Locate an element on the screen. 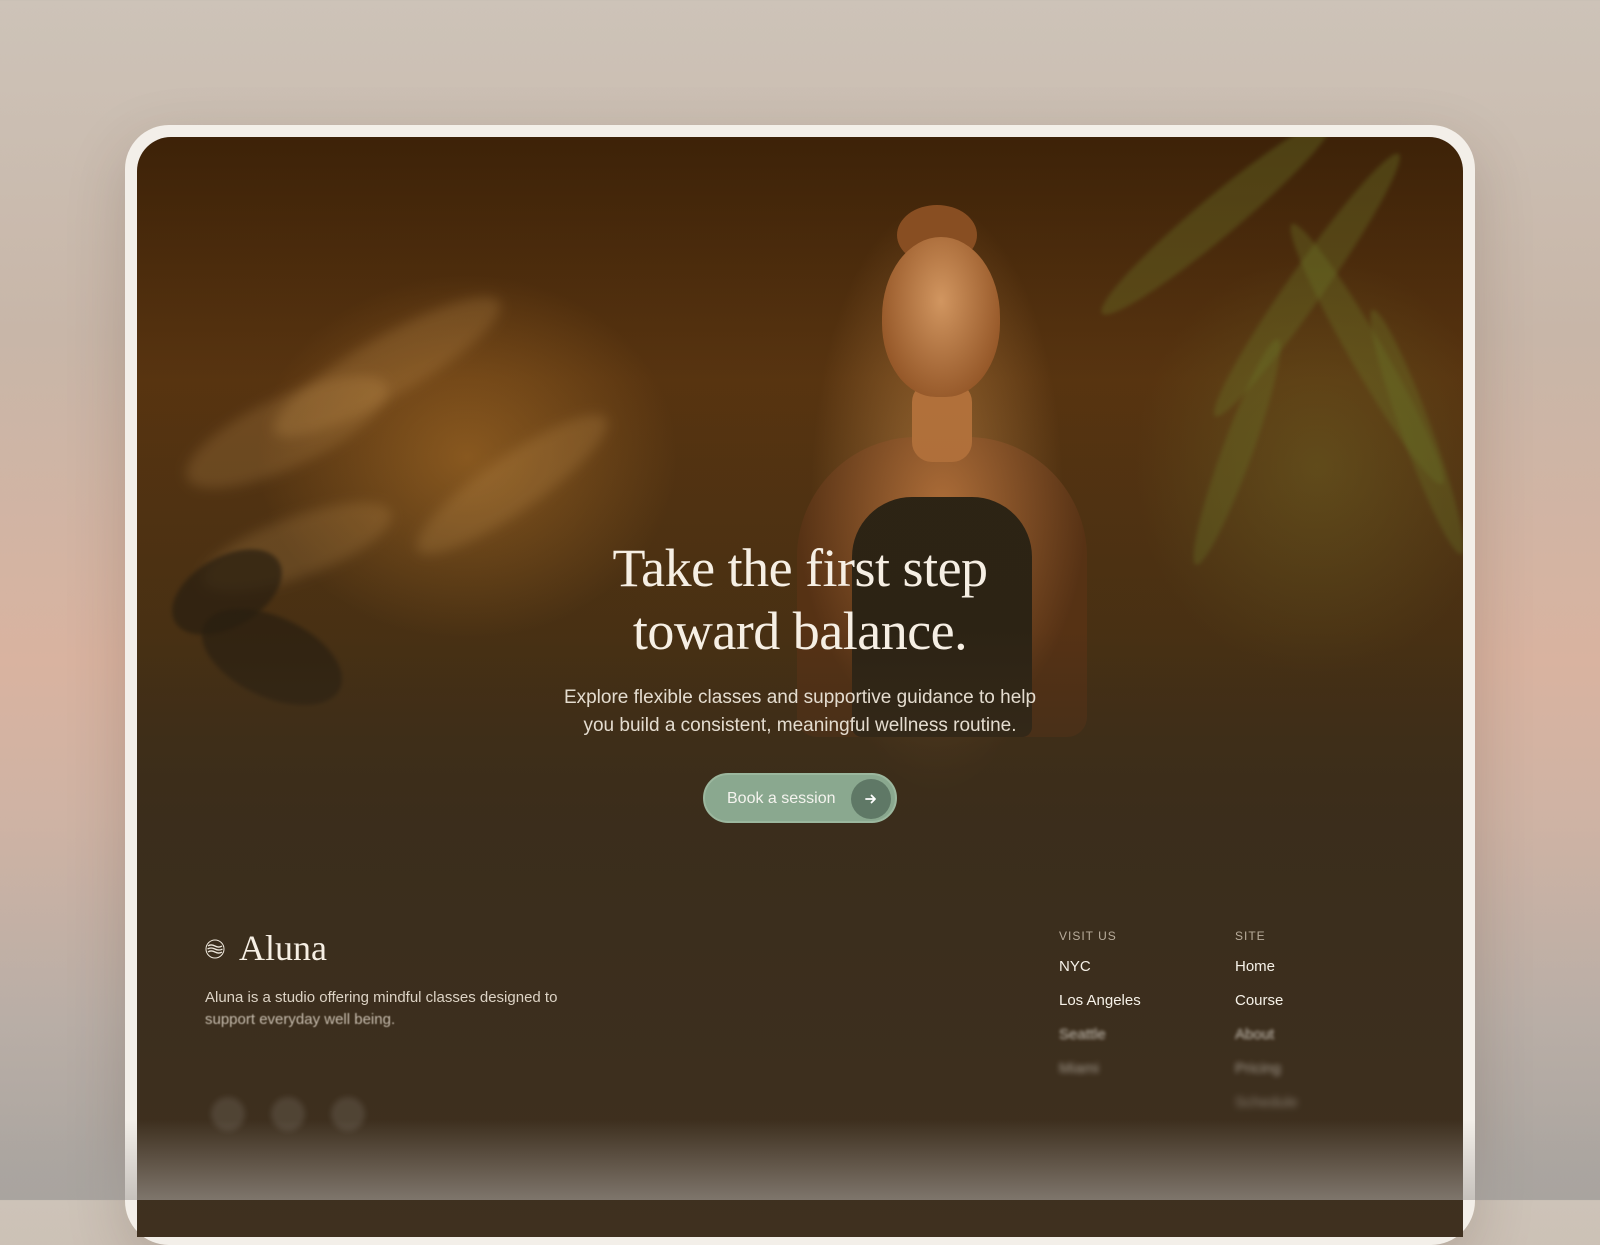  visit-us-column: VISIT US NYC Los Angeles Seattle Miami is located at coordinates (1100, 1011).